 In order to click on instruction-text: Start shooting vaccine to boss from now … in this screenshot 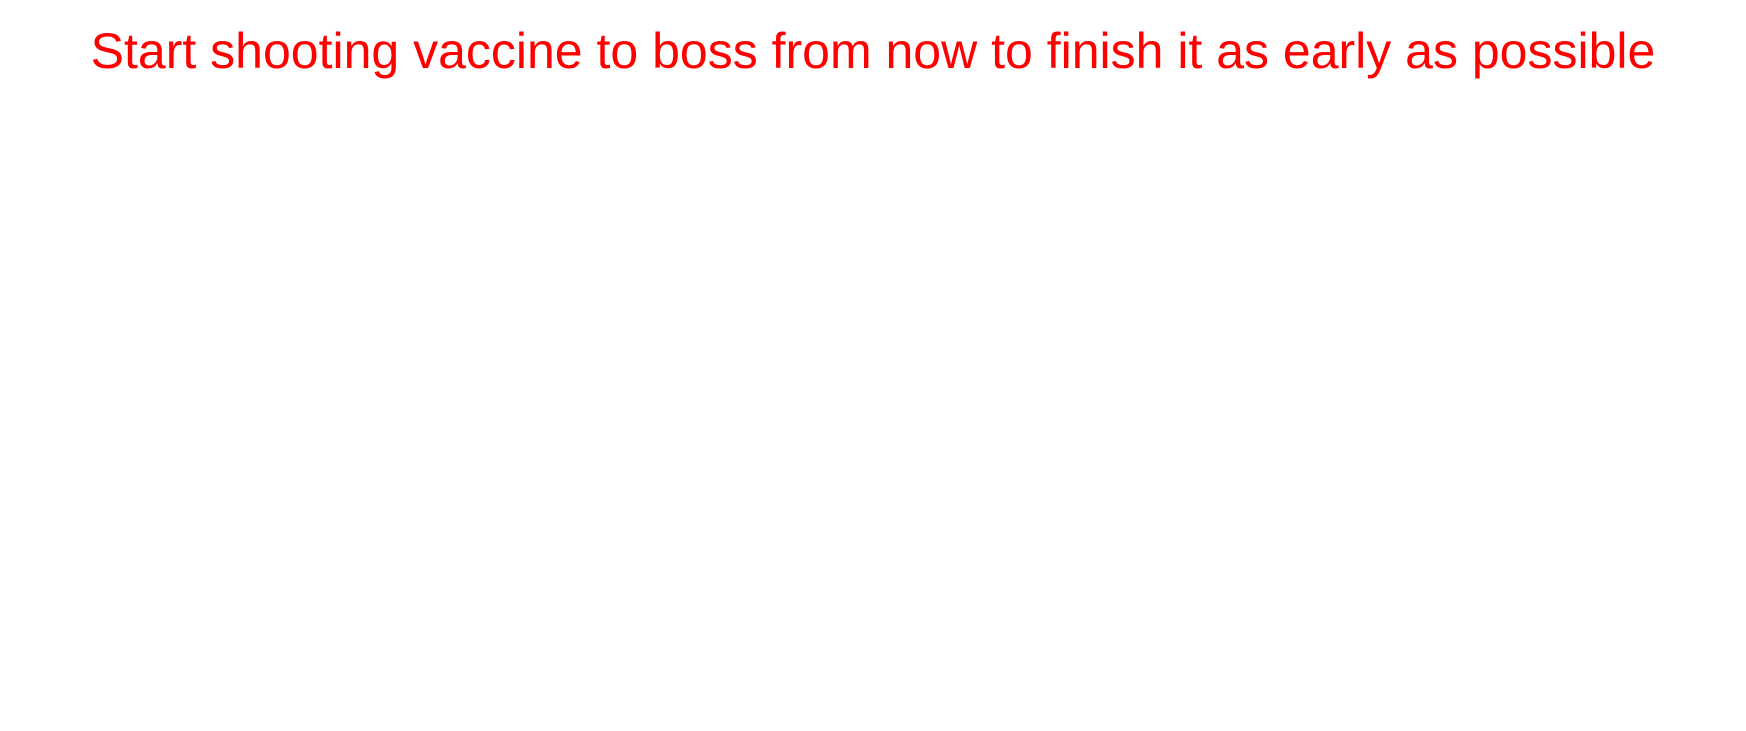, I will do `click(873, 51)`.